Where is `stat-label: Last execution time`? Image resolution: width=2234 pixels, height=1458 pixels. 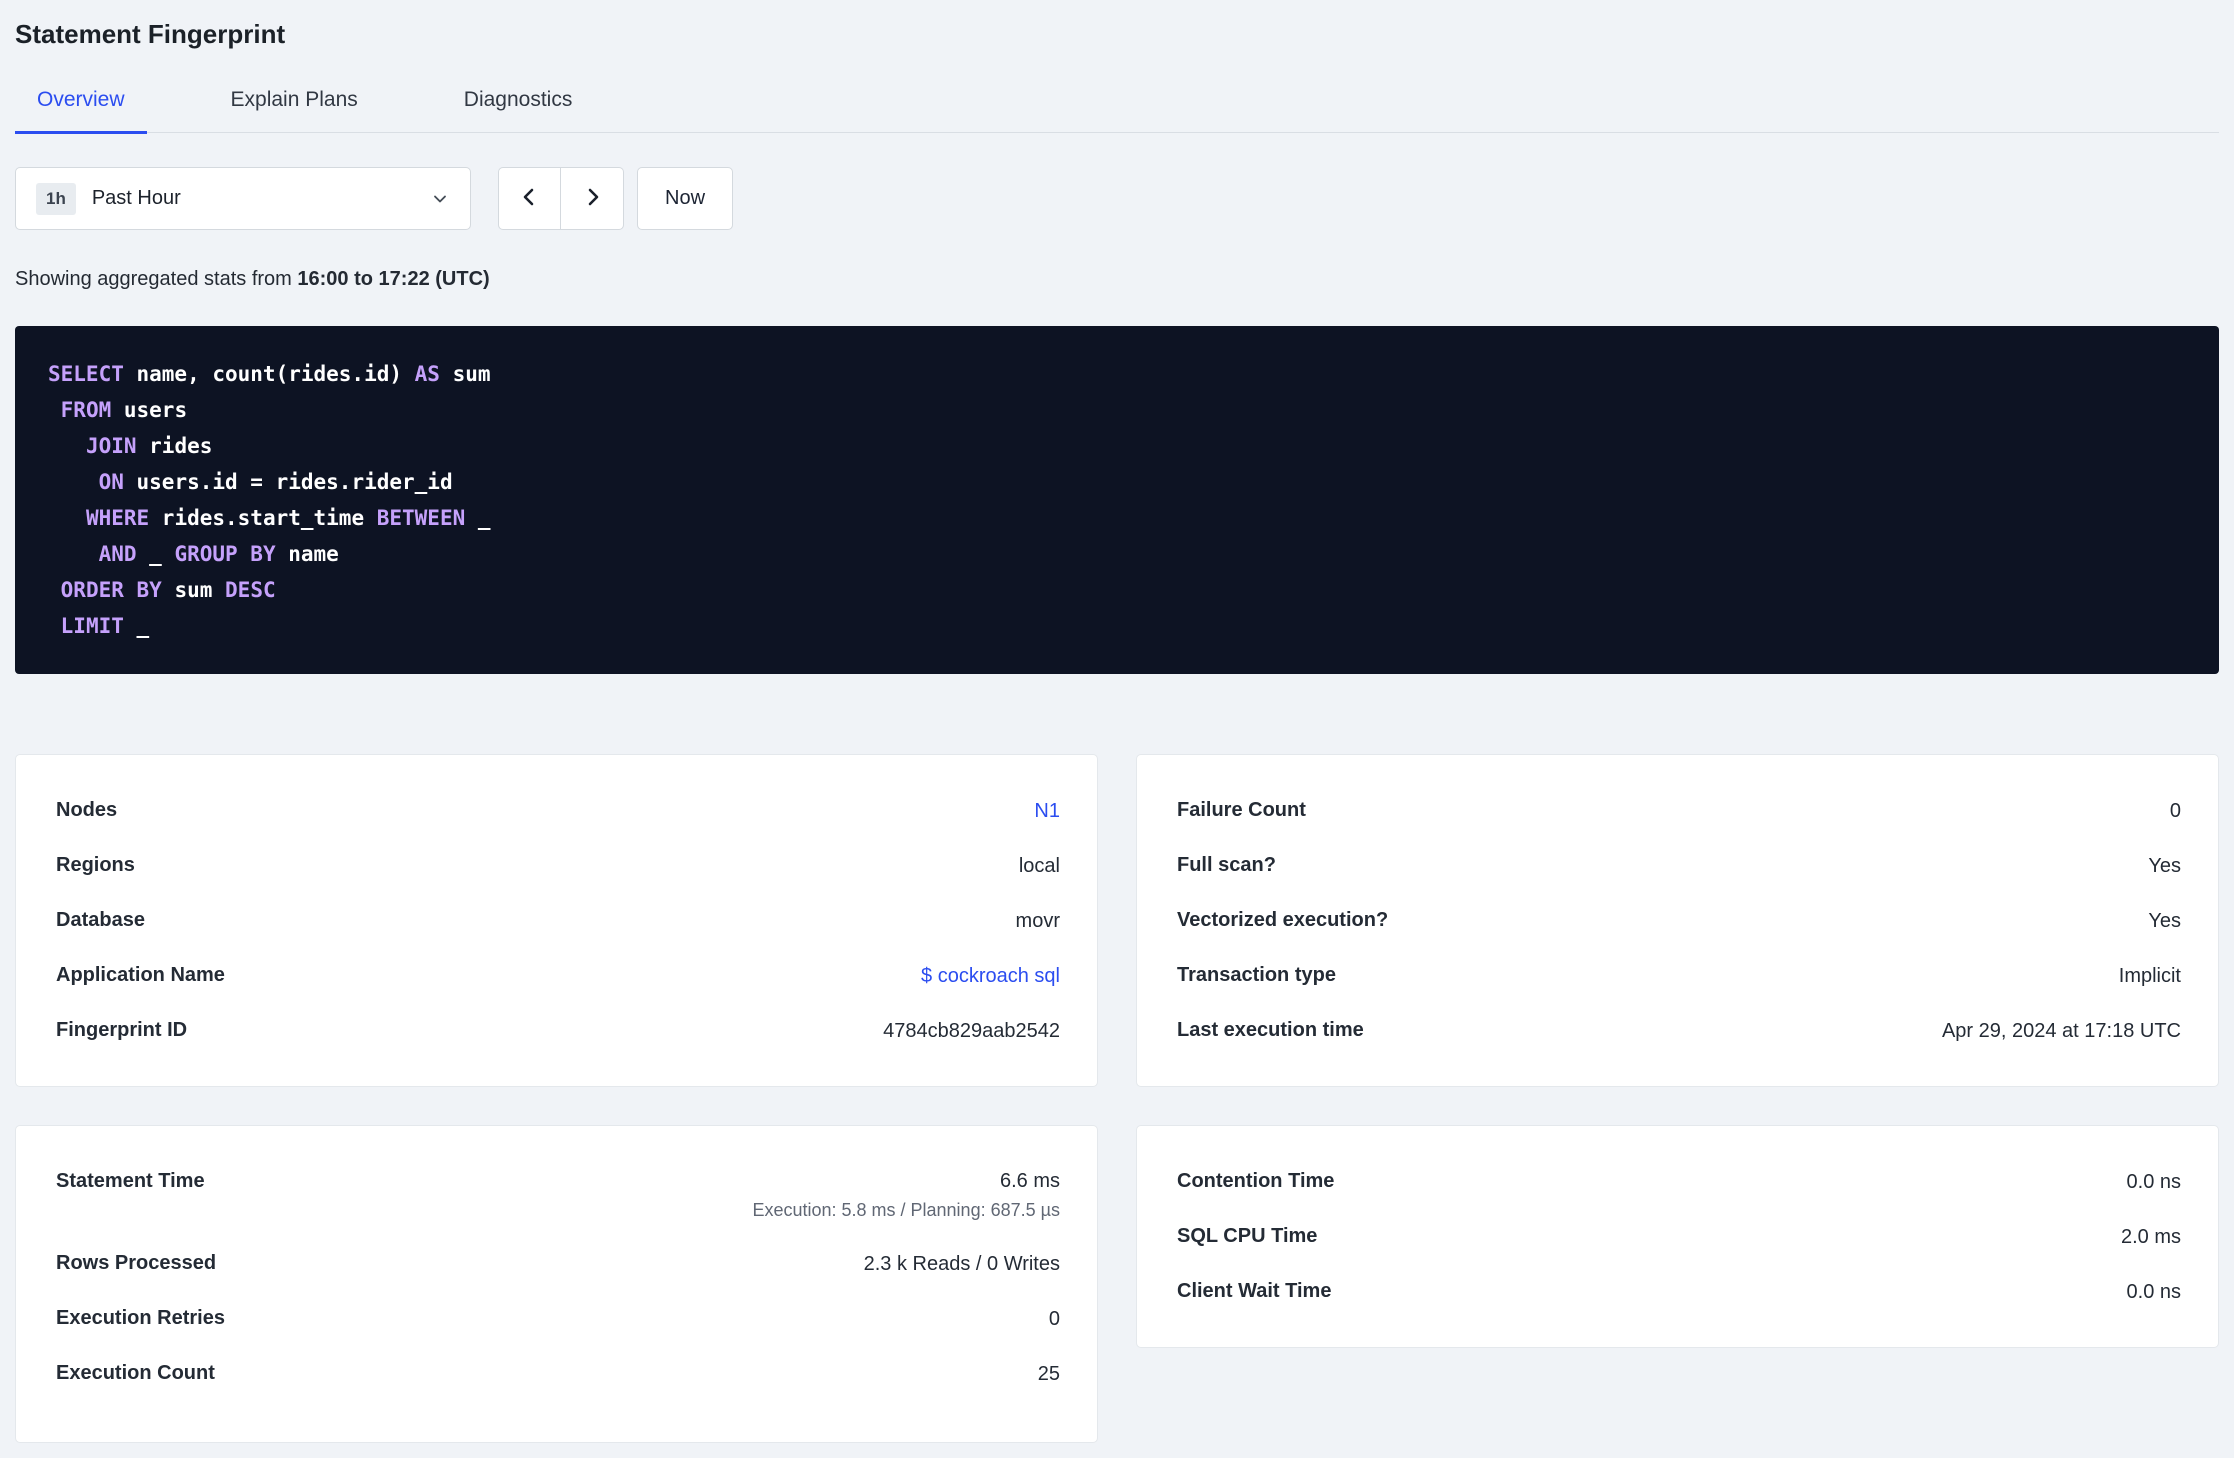
stat-label: Last execution time is located at coordinates (1270, 1030).